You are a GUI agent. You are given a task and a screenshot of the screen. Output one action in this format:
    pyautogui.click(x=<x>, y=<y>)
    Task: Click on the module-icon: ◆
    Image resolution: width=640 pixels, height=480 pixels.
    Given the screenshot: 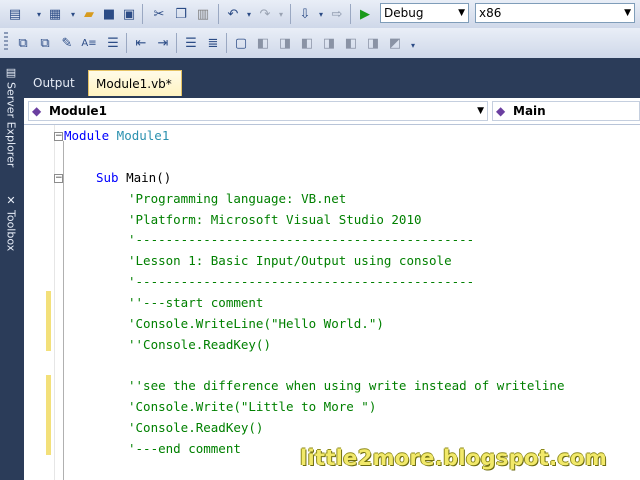 What is the action you would take?
    pyautogui.click(x=37, y=111)
    